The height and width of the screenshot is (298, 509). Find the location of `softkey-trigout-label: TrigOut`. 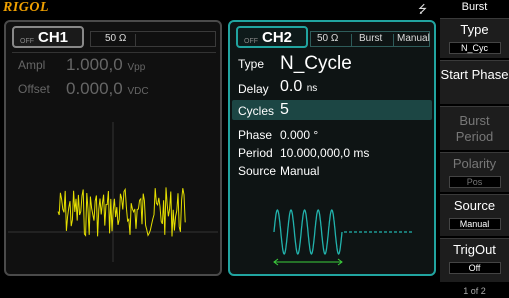

softkey-trigout-label: TrigOut is located at coordinates (474, 249).